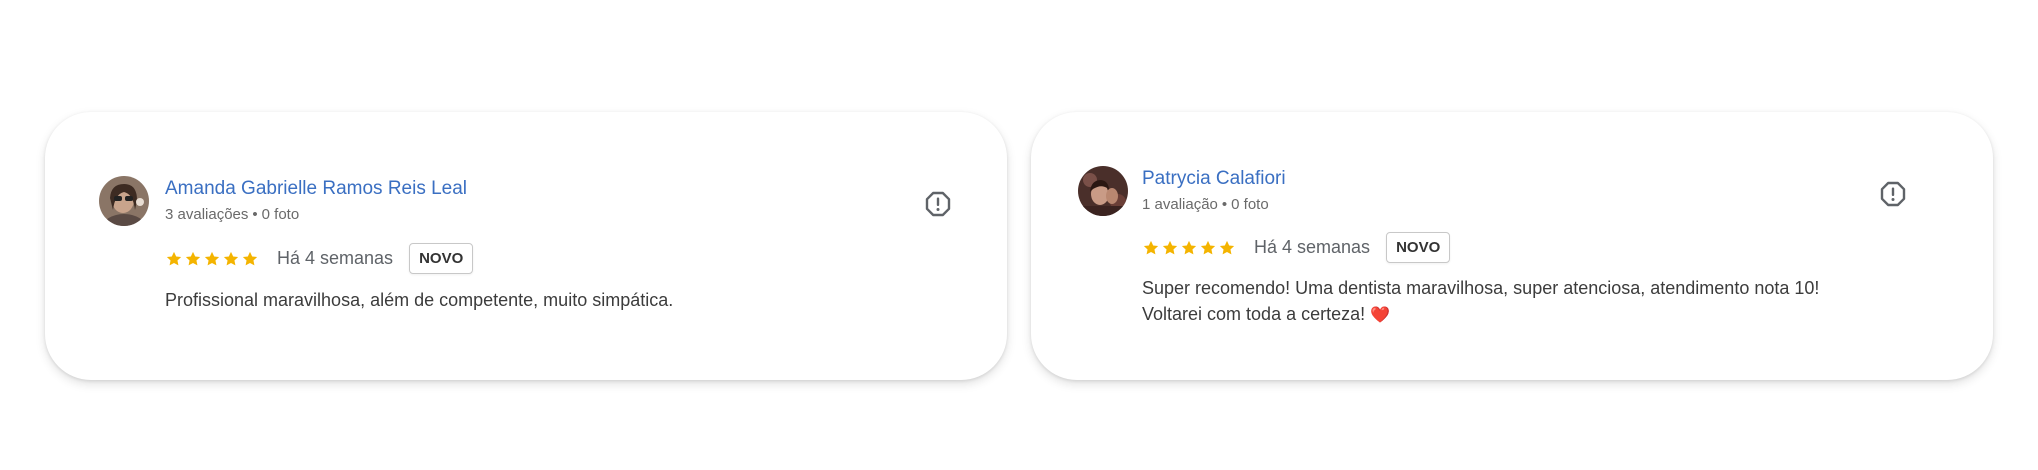  I want to click on reviews-count: 3 avaliações, so click(207, 214).